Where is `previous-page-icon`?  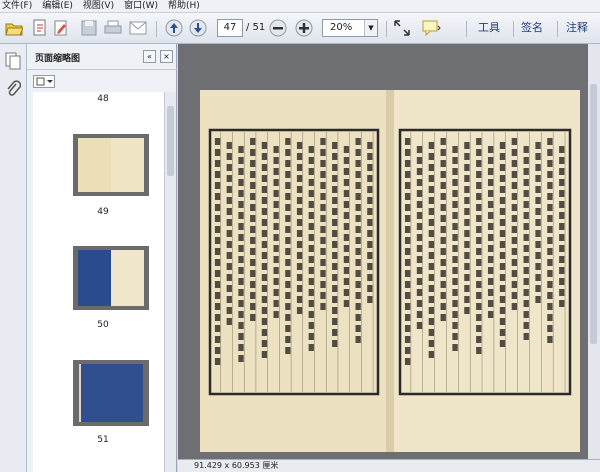
previous-page-icon is located at coordinates (174, 28).